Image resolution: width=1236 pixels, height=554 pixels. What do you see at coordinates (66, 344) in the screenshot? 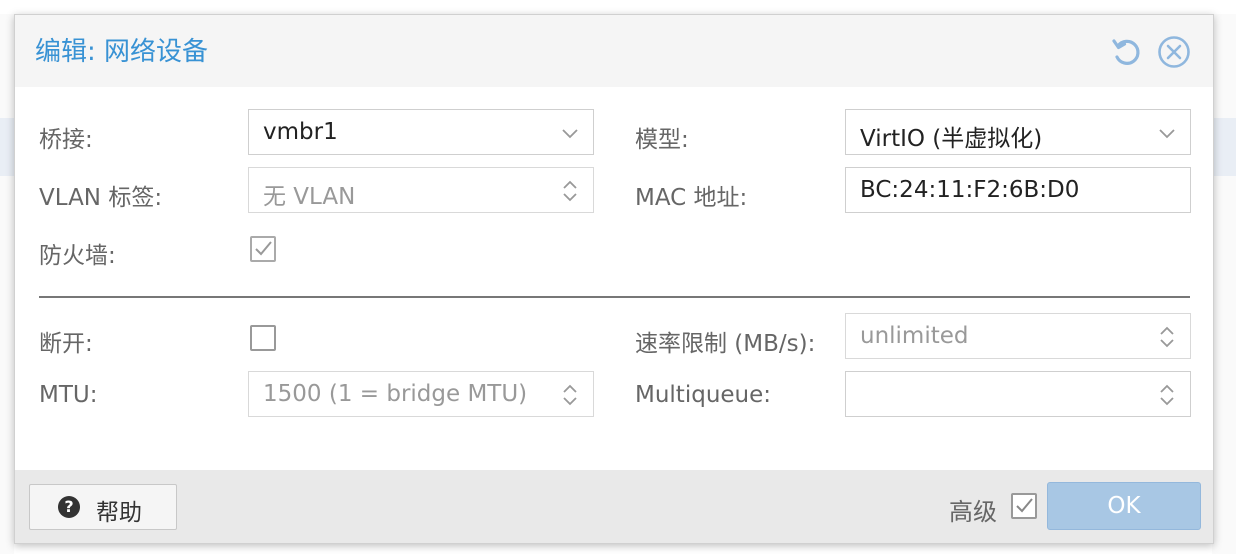
I see `disconnect-label: 断开:` at bounding box center [66, 344].